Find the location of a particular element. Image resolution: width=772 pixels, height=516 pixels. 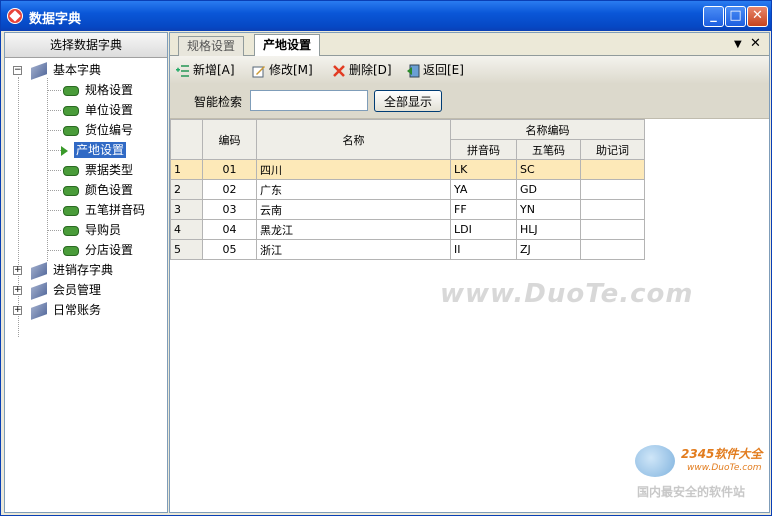

exit-door-icon is located at coordinates (413, 70).